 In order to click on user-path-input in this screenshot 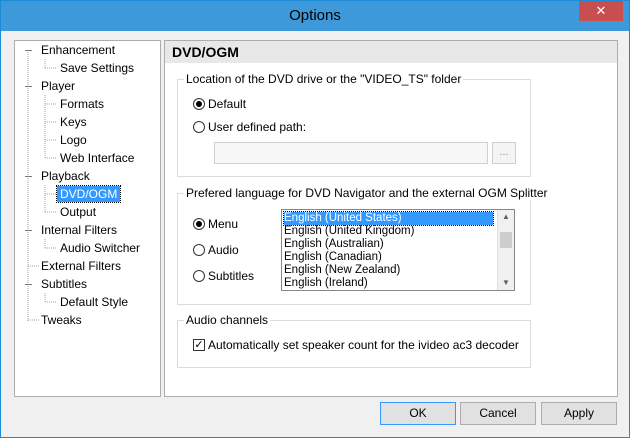, I will do `click(351, 153)`.